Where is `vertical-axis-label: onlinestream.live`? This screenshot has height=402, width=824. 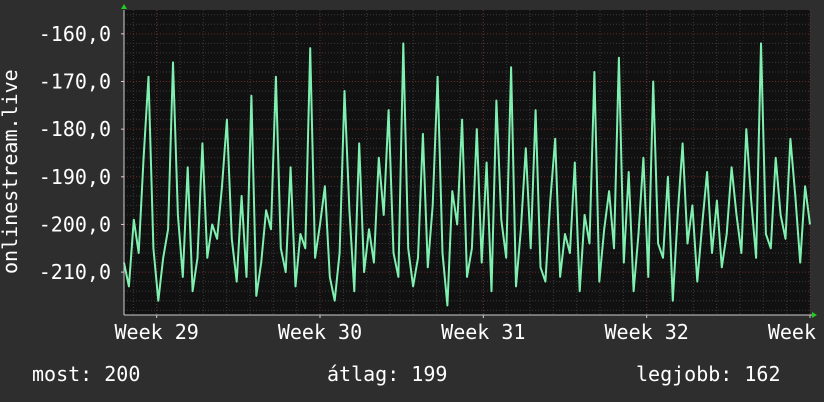 vertical-axis-label: onlinestream.live is located at coordinates (11, 171).